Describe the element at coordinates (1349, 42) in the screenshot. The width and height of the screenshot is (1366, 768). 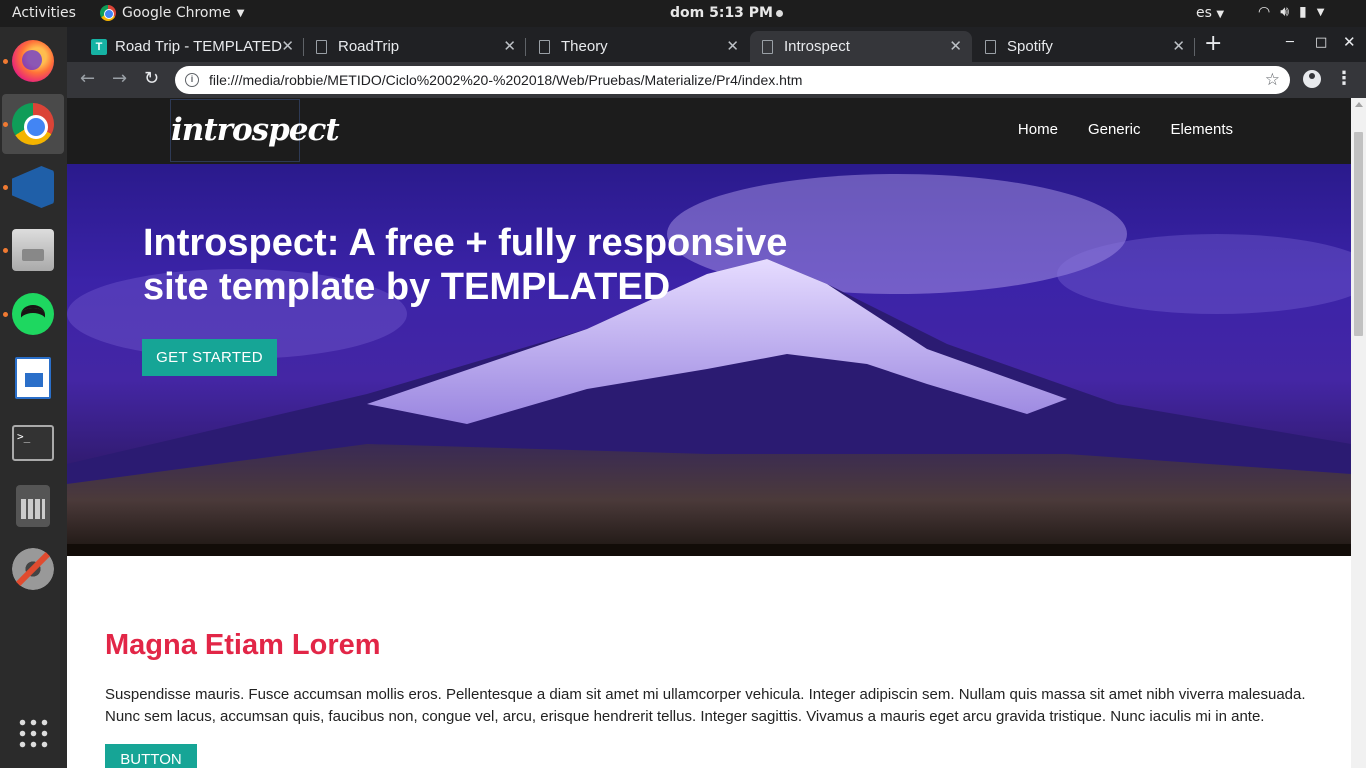
I see `close-window-icon: ✕` at that location.